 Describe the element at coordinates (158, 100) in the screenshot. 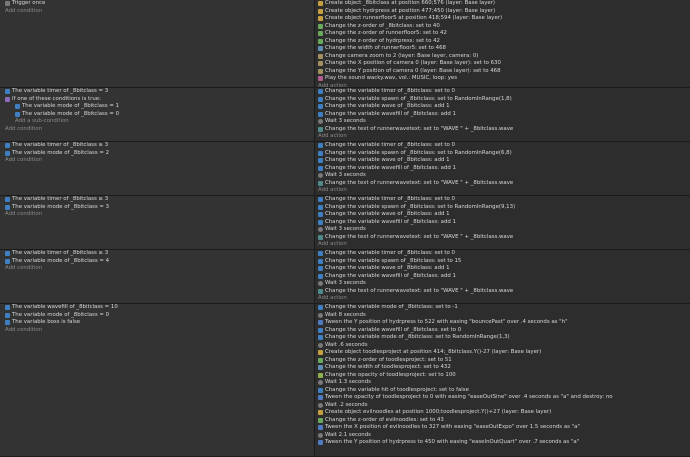

I see `condition-row: If one of these conditions is true:` at that location.